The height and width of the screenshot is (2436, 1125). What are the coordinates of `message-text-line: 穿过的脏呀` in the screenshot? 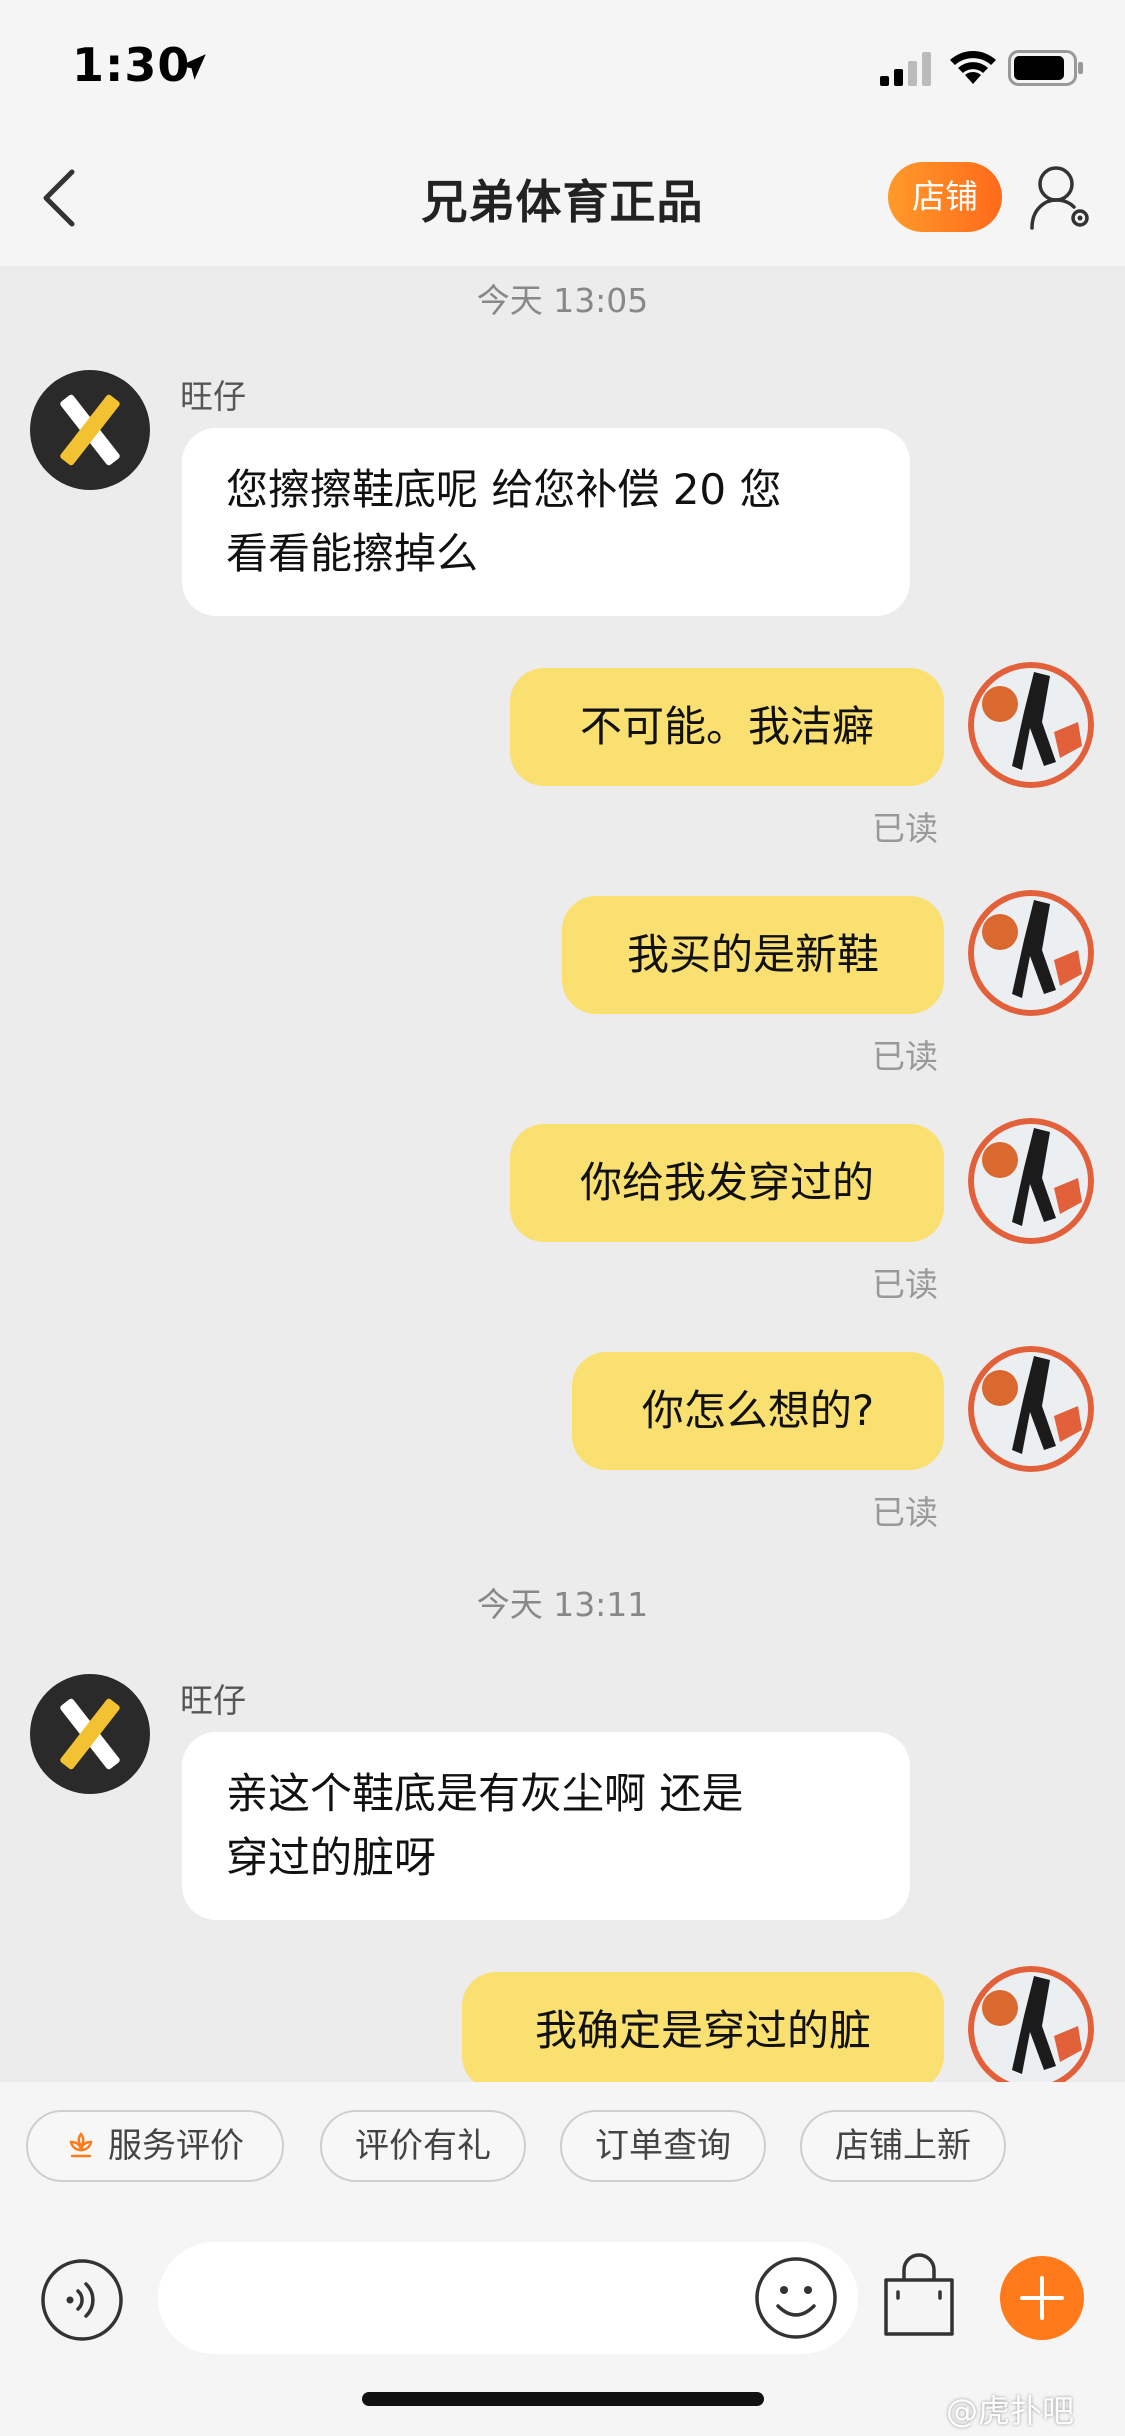 It's located at (331, 1857).